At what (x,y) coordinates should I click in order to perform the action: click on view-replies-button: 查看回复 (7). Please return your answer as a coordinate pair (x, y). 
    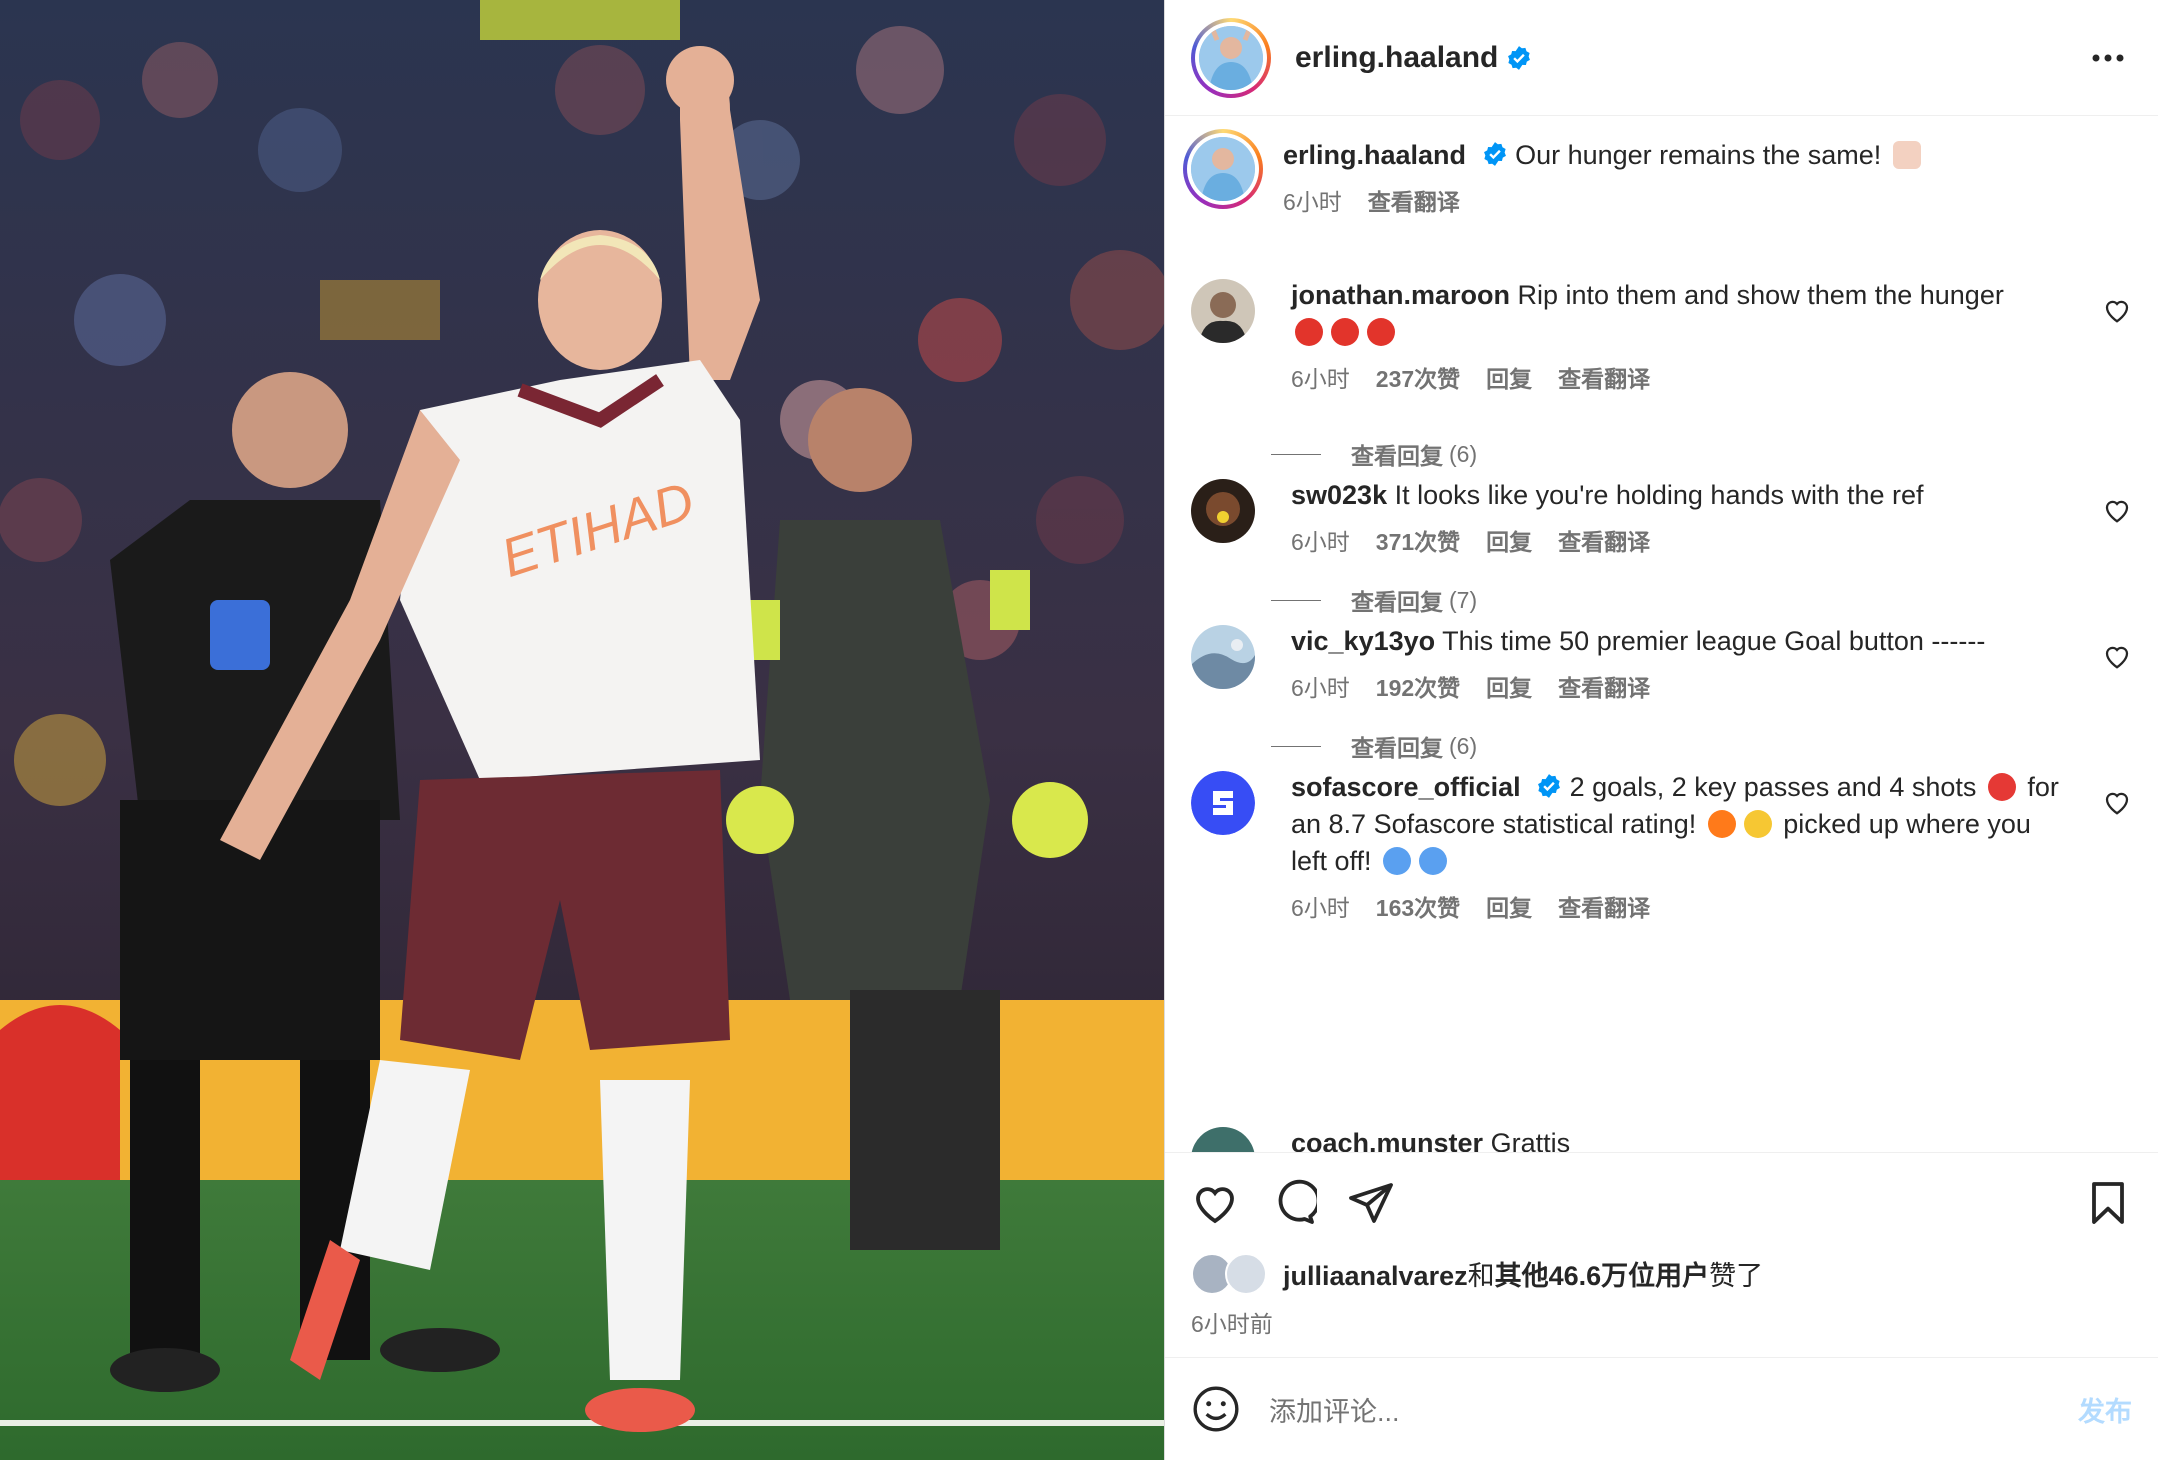
    Looking at the image, I should click on (1374, 600).